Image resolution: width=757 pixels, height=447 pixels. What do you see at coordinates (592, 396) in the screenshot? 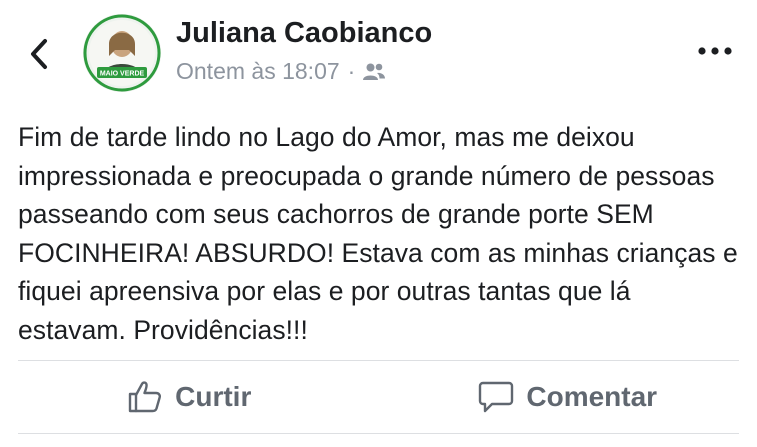
I see `comment-label: Comentar` at bounding box center [592, 396].